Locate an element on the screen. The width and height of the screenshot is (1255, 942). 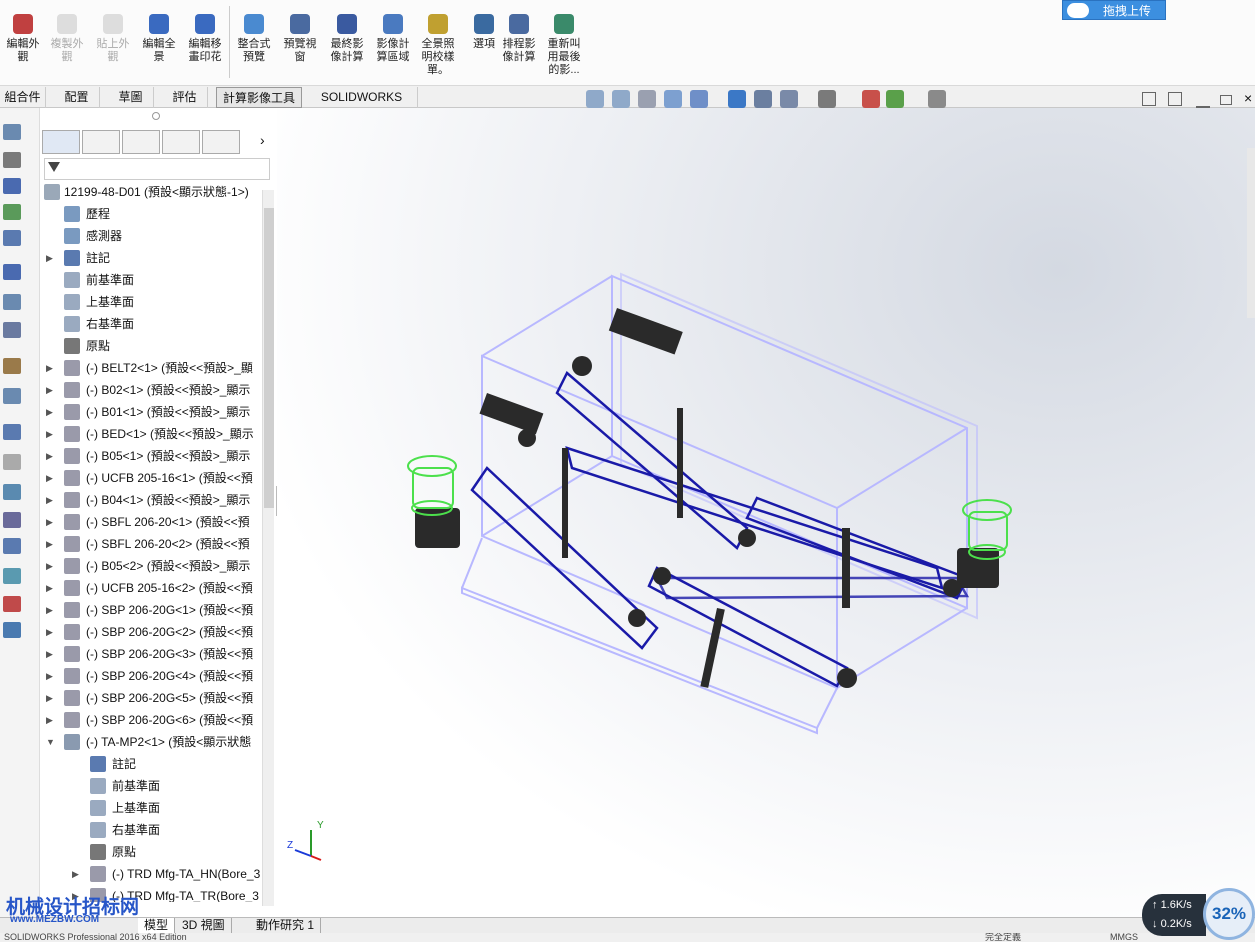
status-units: MMGS is located at coordinates (1124, 937).